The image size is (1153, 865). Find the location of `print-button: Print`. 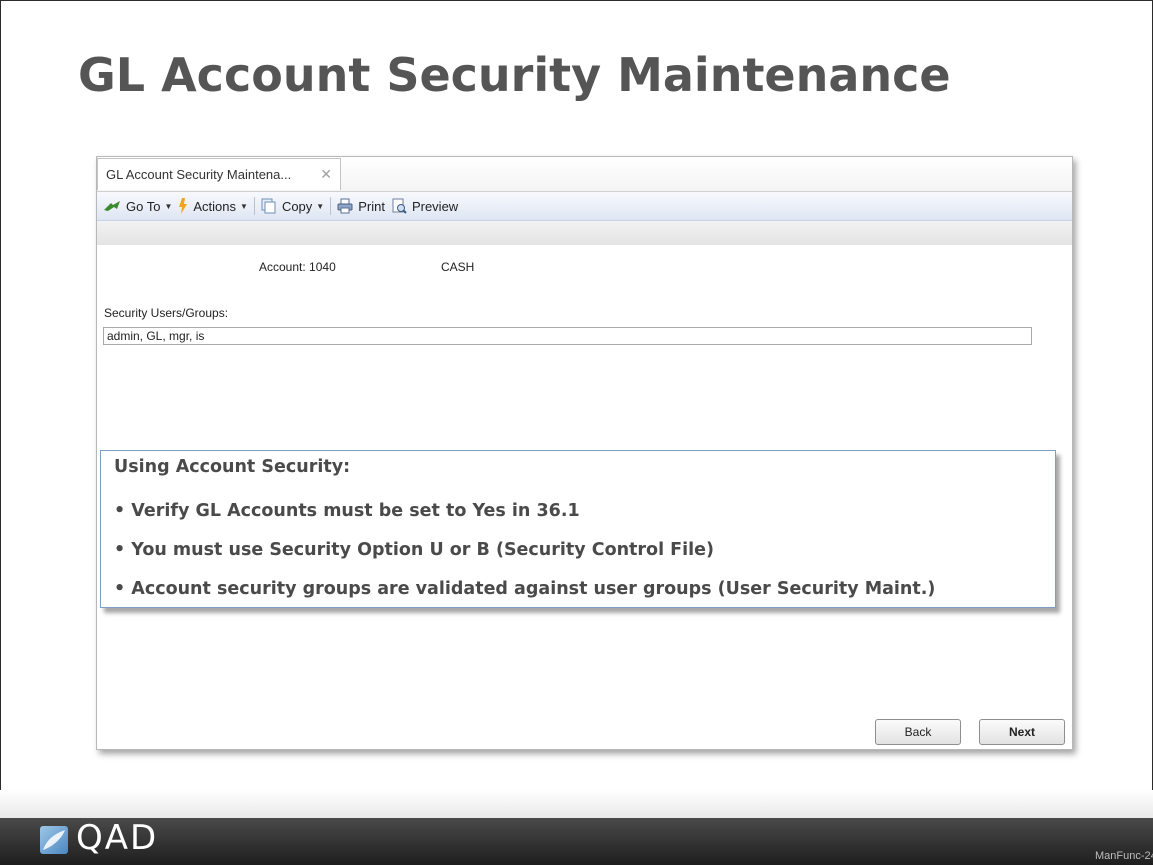

print-button: Print is located at coordinates (361, 206).